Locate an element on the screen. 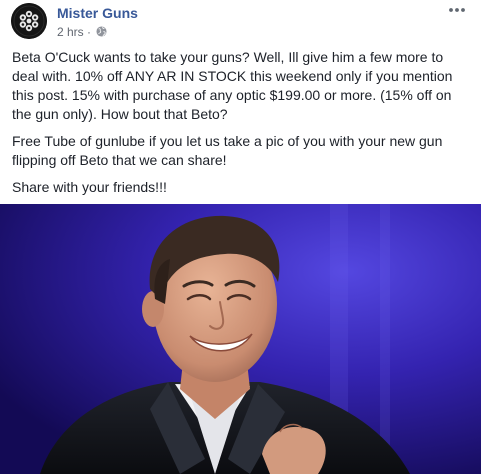 The width and height of the screenshot is (481, 474). post-header: Mister Guns 2 hrs · is located at coordinates (240, 22).